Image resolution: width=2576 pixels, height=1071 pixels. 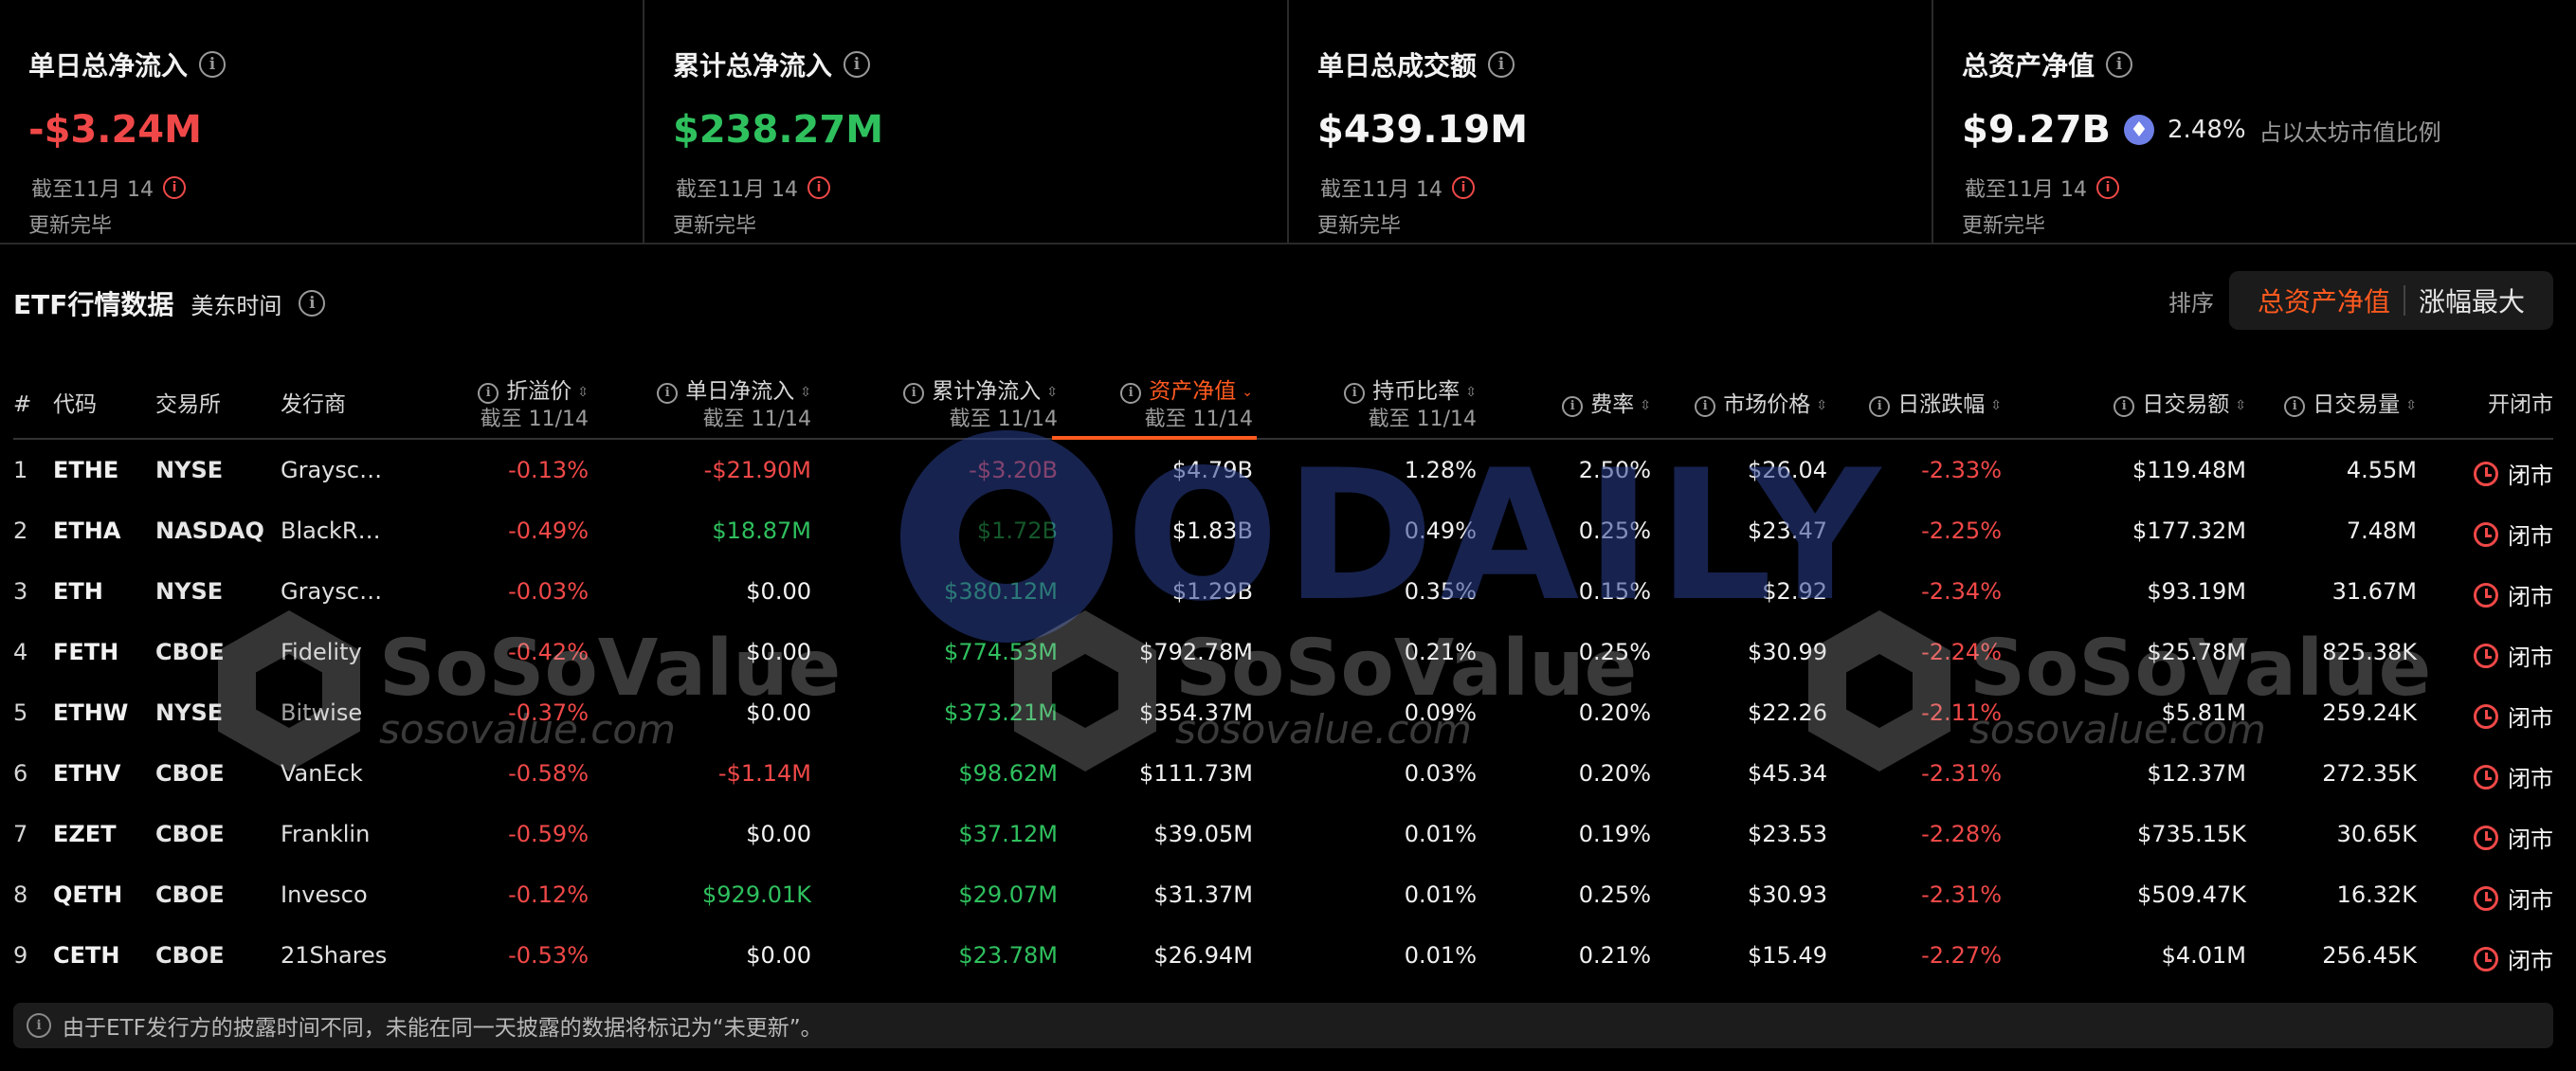 What do you see at coordinates (980, 405) in the screenshot?
I see `col-header-cumulative-net-inflow: i 累计净流入 ⇳ 截至 11/14` at bounding box center [980, 405].